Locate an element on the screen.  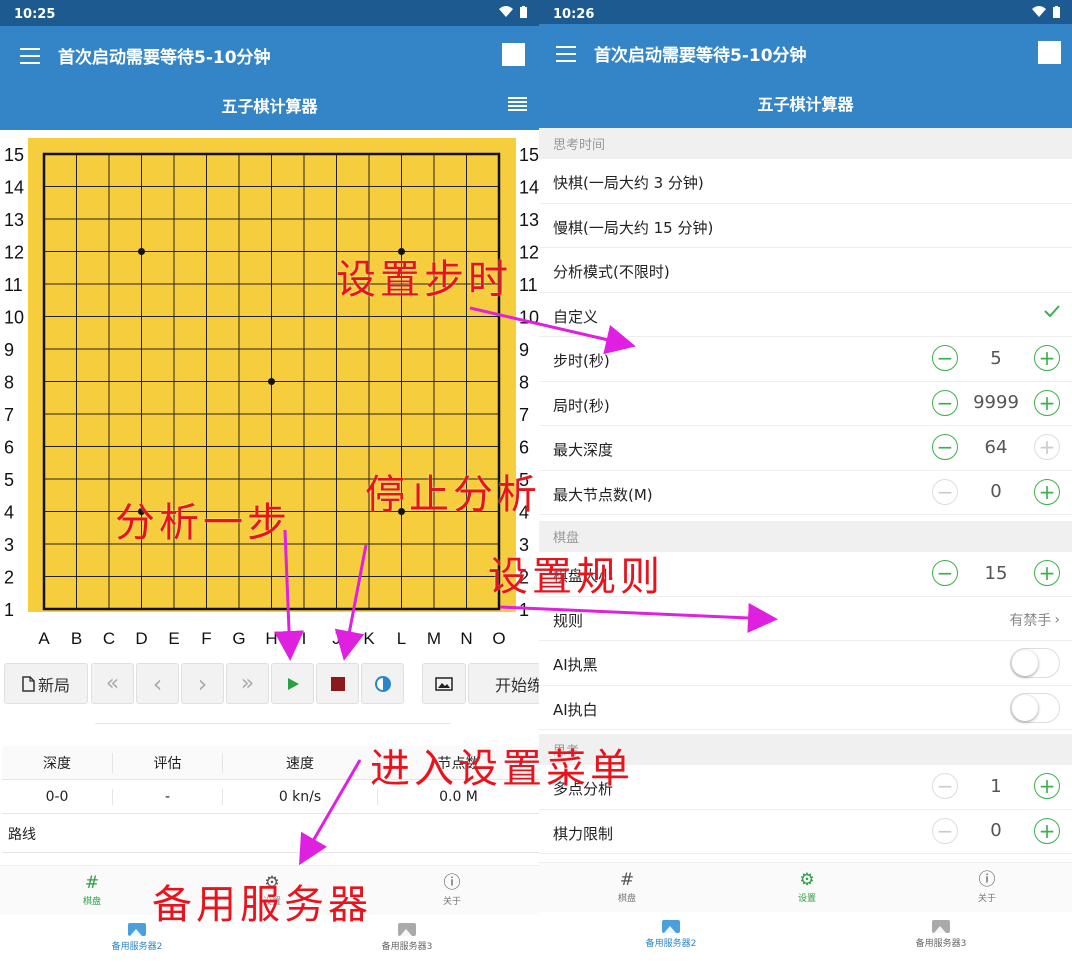
analyze-step-button is located at coordinates (292, 683).